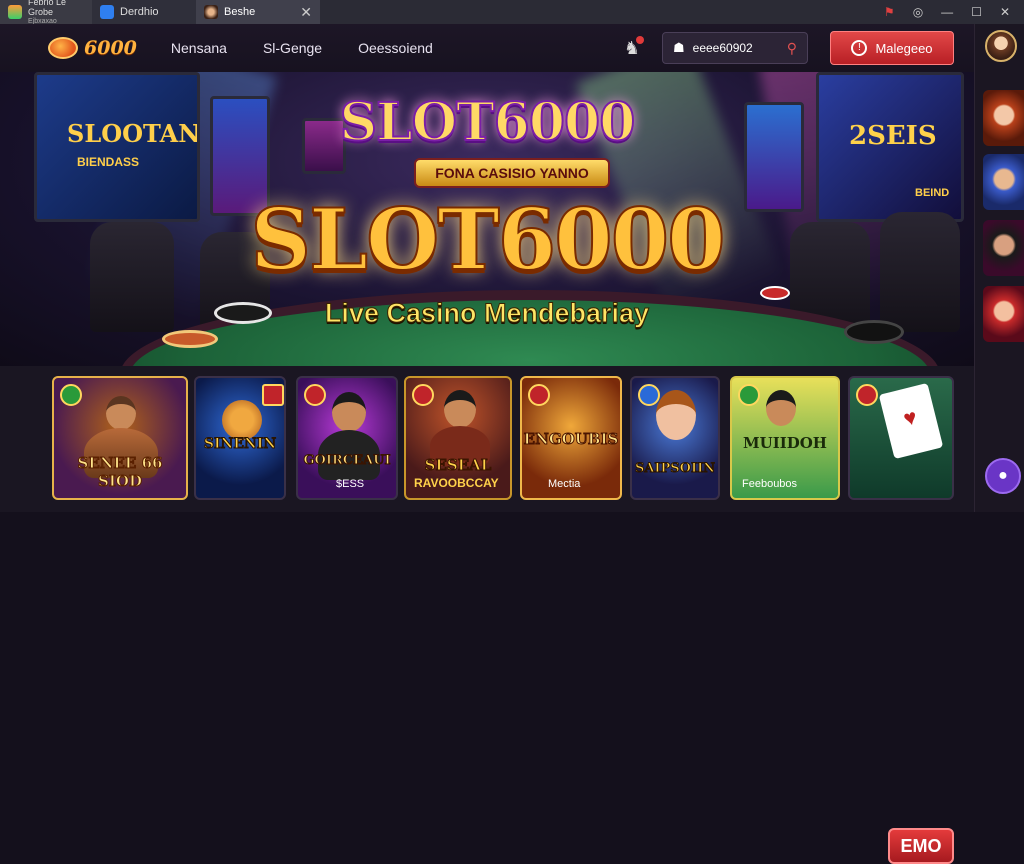  What do you see at coordinates (139, 12) in the screenshot?
I see `tab-2-title: Derdhio` at bounding box center [139, 12].